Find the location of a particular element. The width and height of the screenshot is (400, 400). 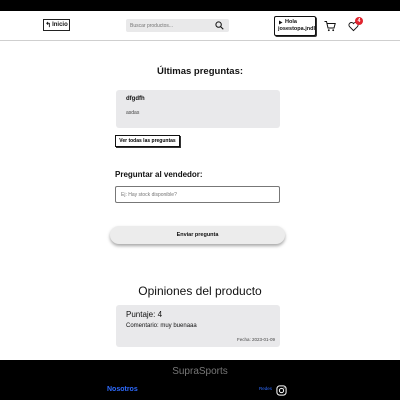

back-home-button: ↰ Inicio is located at coordinates (56, 25).